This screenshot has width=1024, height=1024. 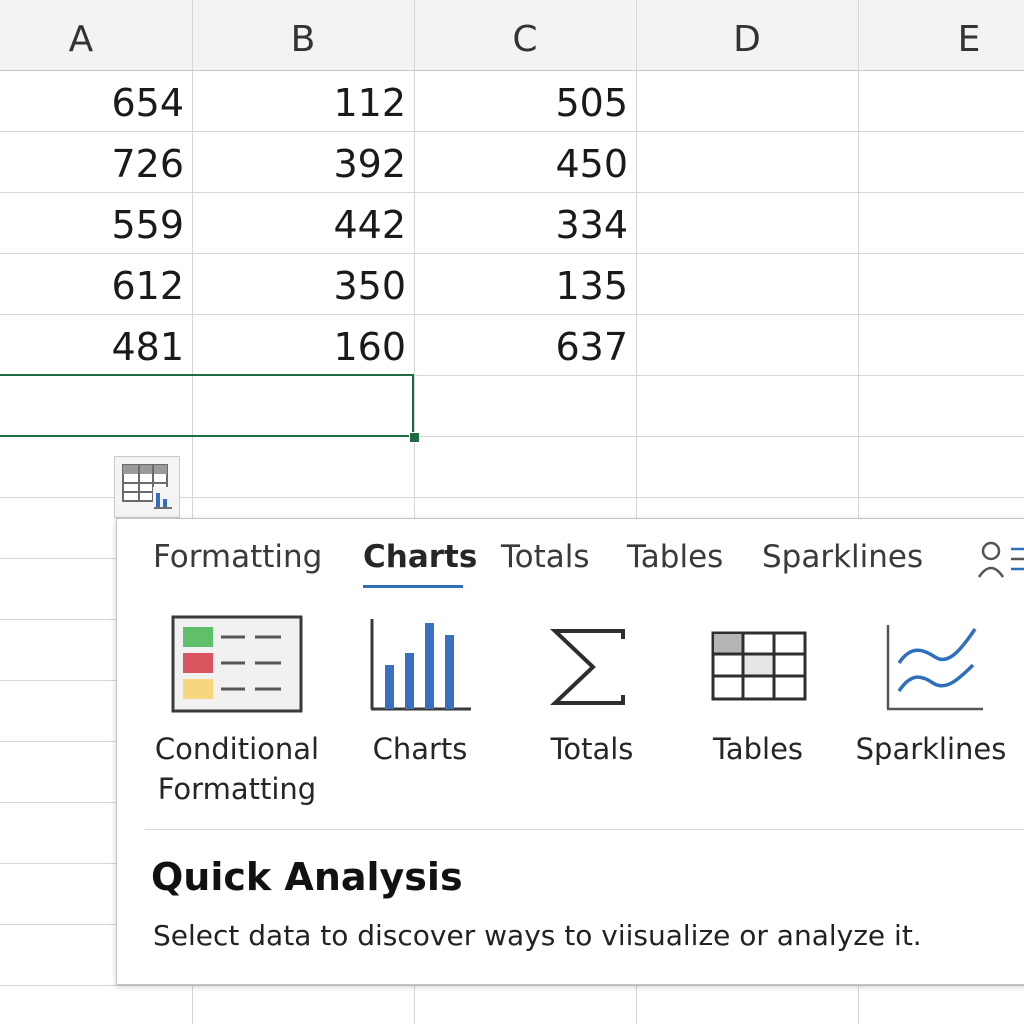 What do you see at coordinates (303, 35) in the screenshot?
I see `column-header-b: B` at bounding box center [303, 35].